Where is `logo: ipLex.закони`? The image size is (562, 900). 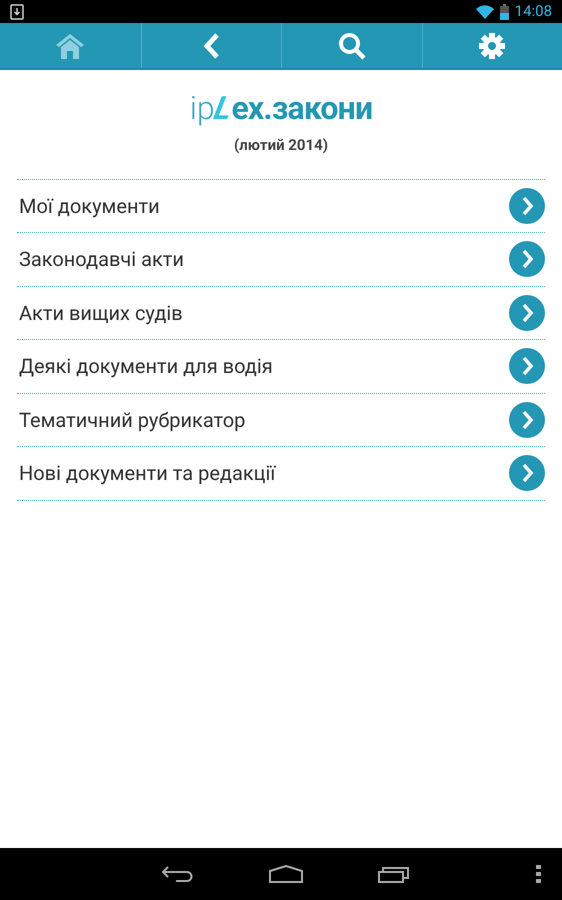 logo: ipLex.закони is located at coordinates (281, 108).